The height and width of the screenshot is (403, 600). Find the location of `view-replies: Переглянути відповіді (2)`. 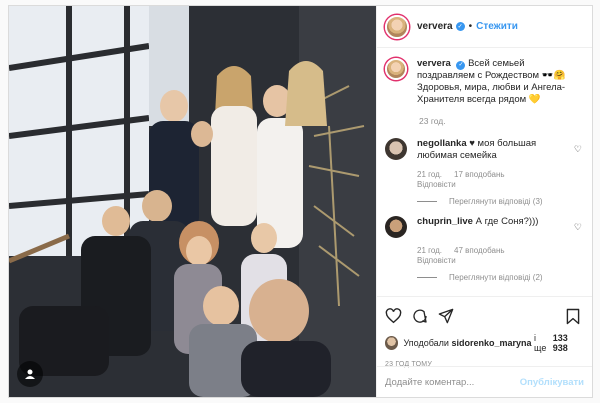

view-replies: Переглянути відповіді (2) is located at coordinates (500, 277).